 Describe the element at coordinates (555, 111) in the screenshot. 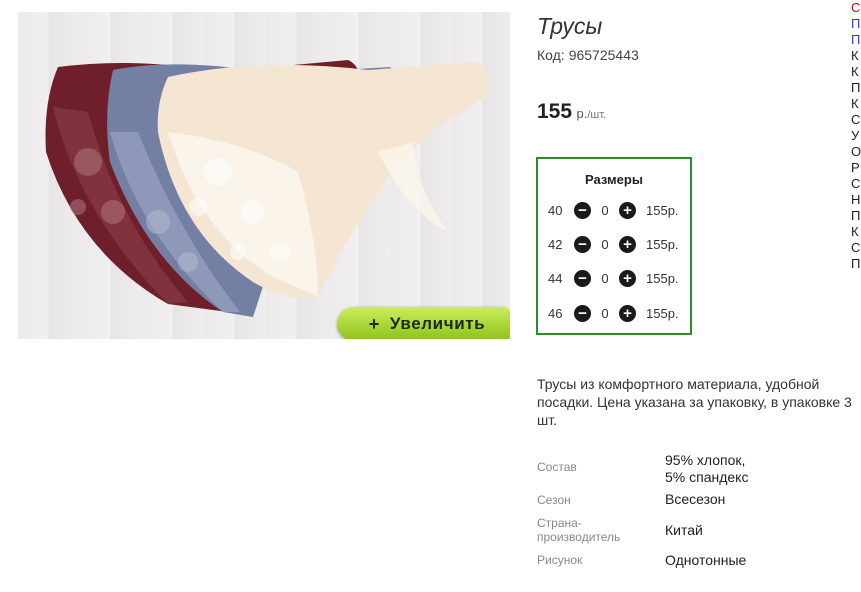

I see `price-value: 155` at that location.